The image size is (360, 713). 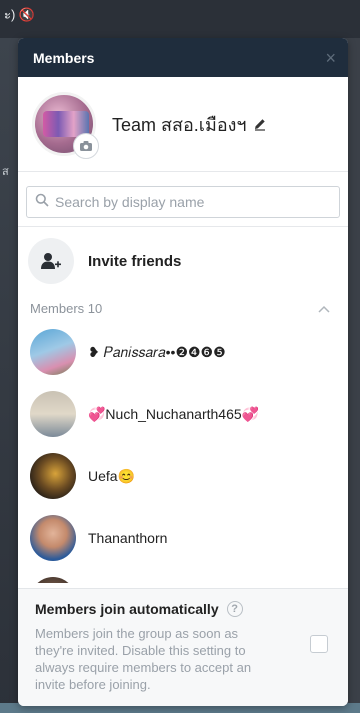 What do you see at coordinates (330, 58) in the screenshot?
I see `close-button: ×` at bounding box center [330, 58].